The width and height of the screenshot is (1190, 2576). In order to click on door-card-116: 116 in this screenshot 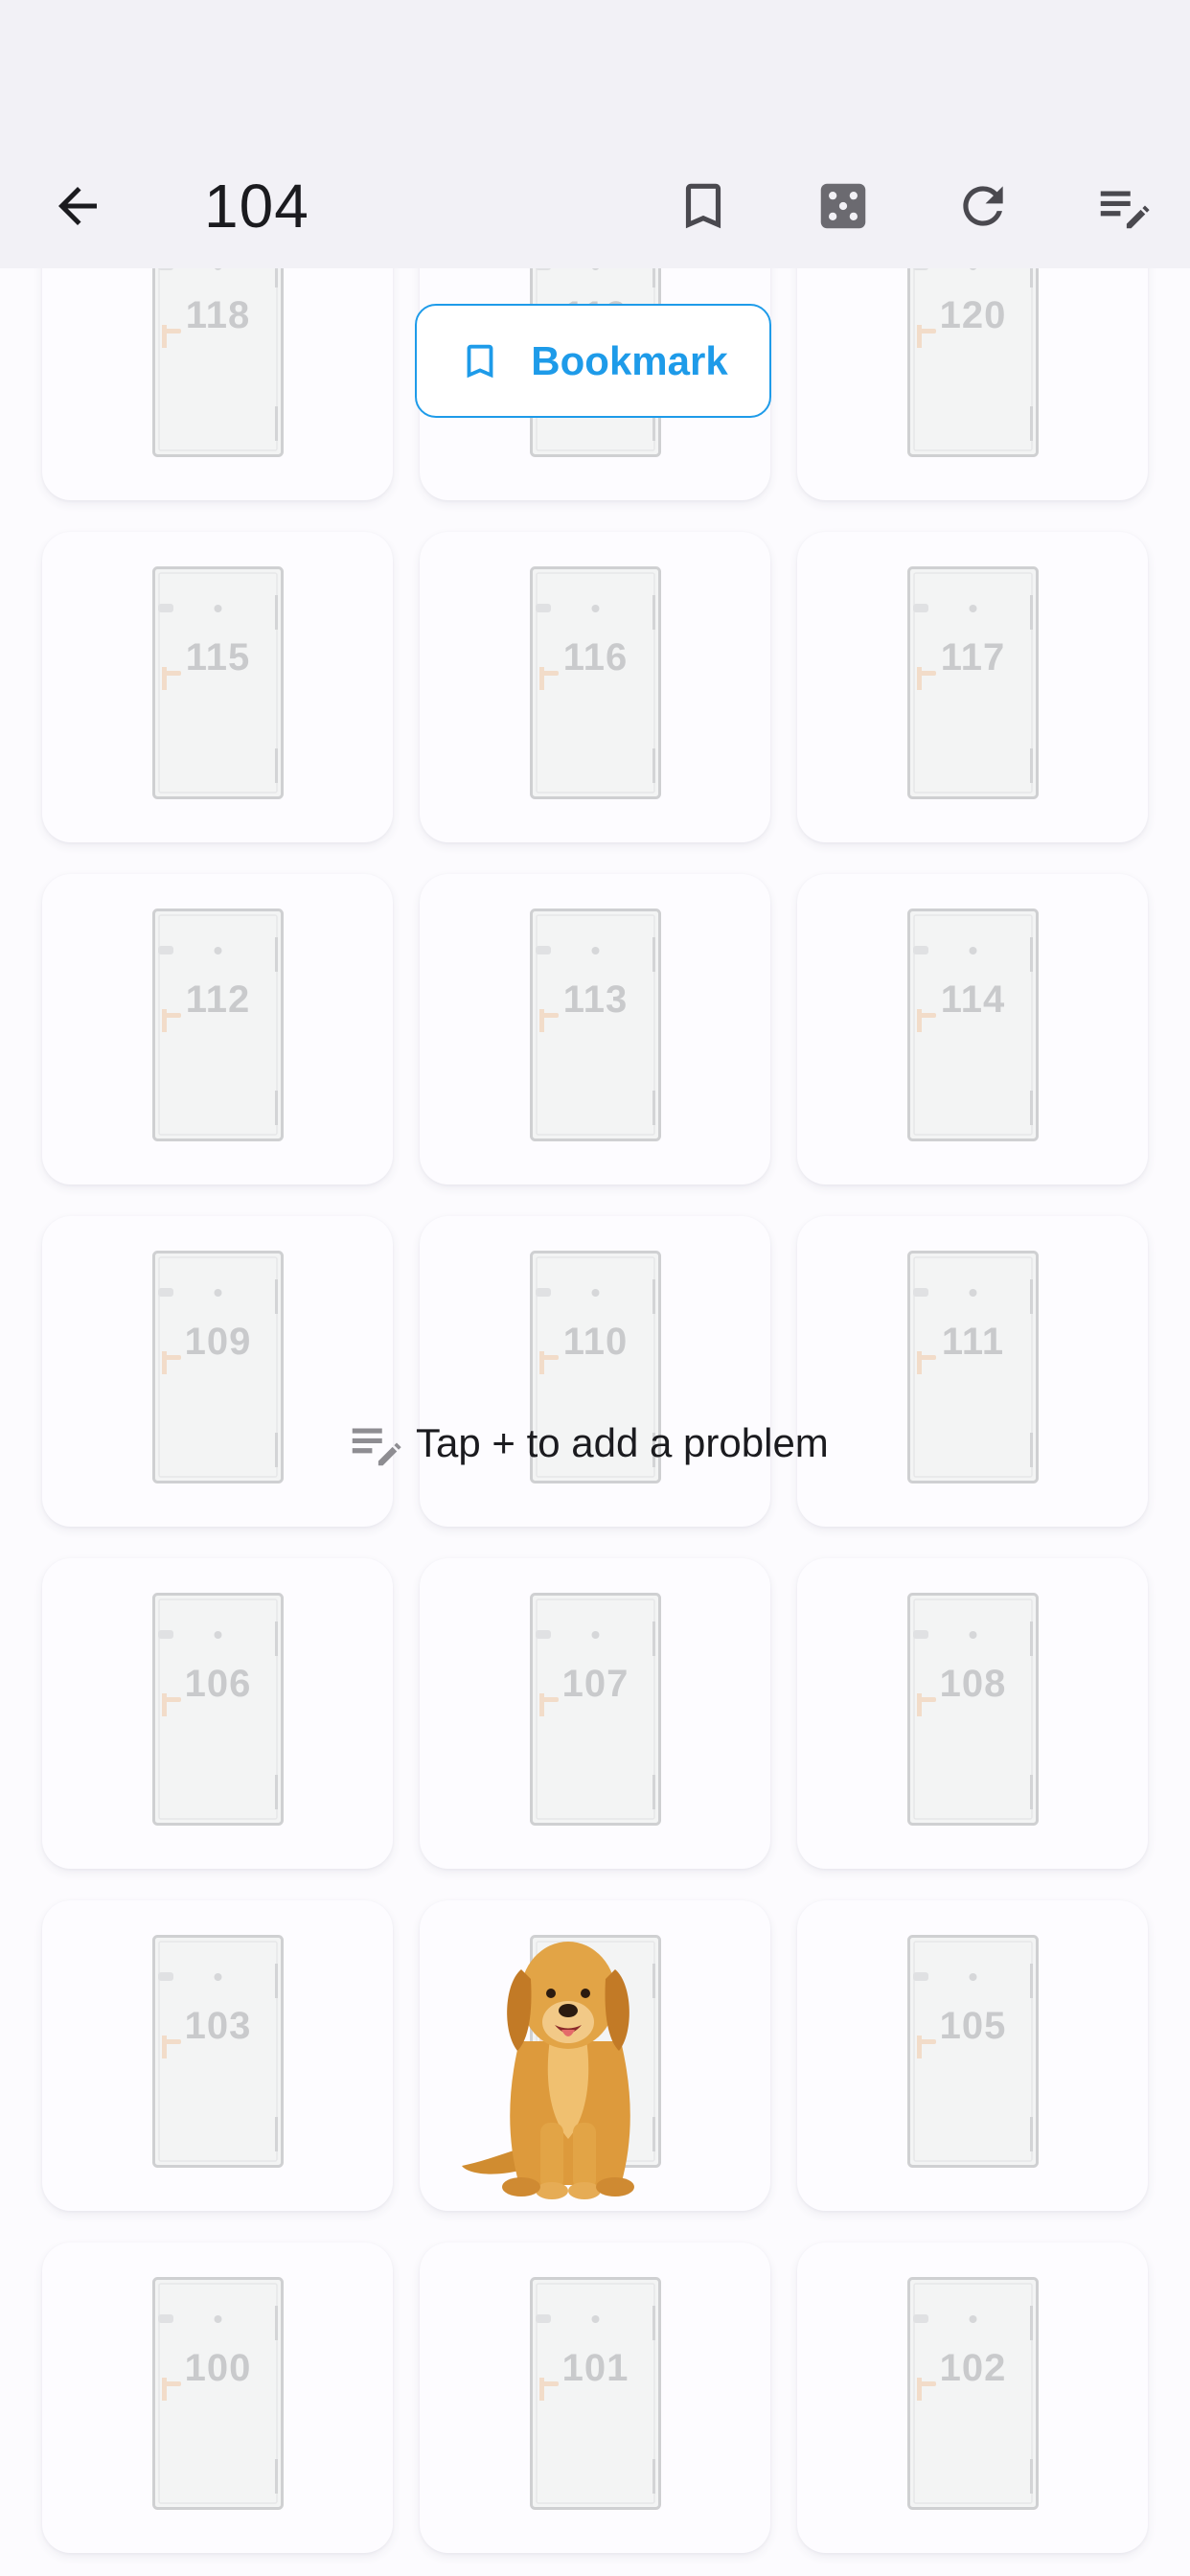, I will do `click(595, 687)`.